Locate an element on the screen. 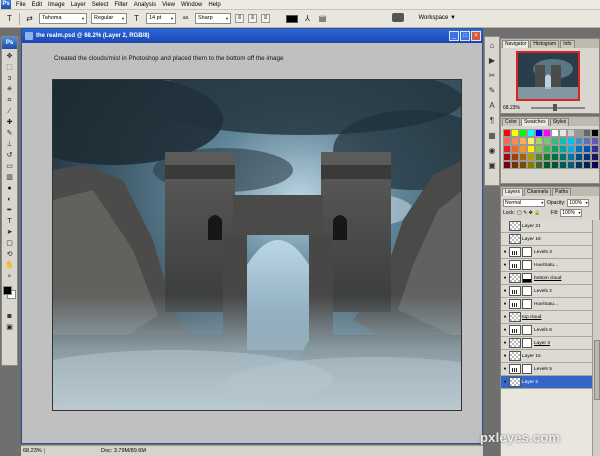 The width and height of the screenshot is (600, 456). tab-swatches: Swatches is located at coordinates (534, 122).